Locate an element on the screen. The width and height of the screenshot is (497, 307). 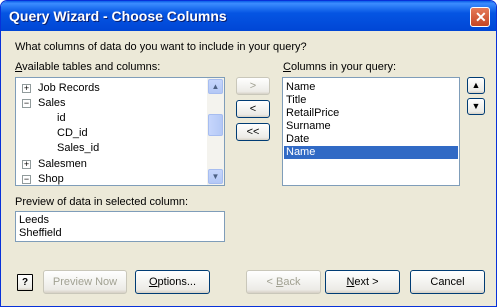
preview-value: Sheffield is located at coordinates (40, 233).